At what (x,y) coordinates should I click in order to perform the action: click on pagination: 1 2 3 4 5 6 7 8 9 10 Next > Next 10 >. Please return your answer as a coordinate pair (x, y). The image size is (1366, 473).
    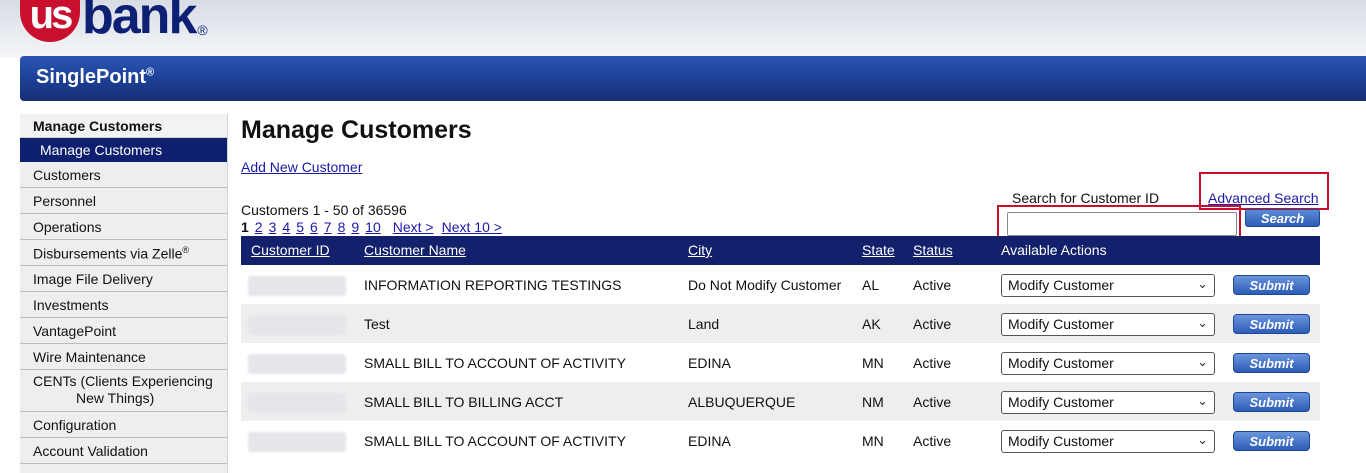
    Looking at the image, I should click on (371, 227).